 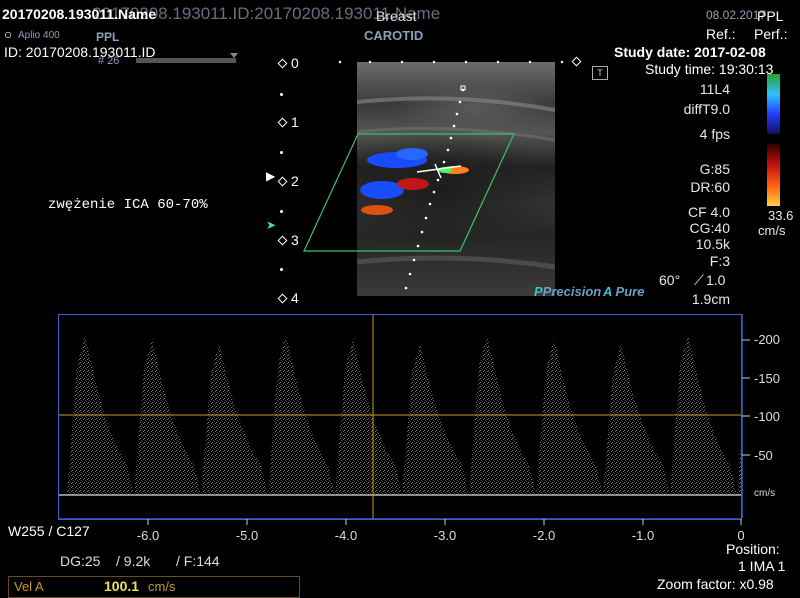 What do you see at coordinates (773, 104) in the screenshot?
I see `color-map-bar` at bounding box center [773, 104].